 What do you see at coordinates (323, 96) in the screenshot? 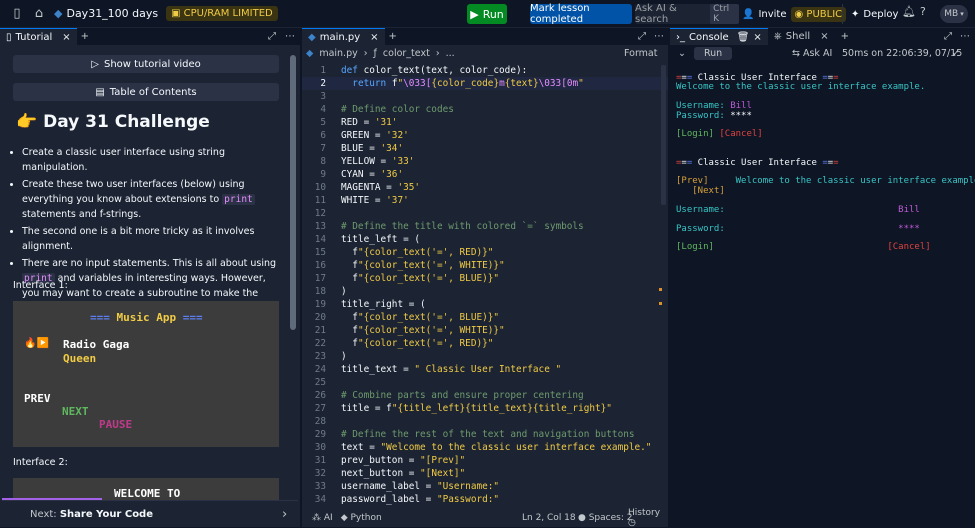
I see `code-line: 3` at bounding box center [323, 96].